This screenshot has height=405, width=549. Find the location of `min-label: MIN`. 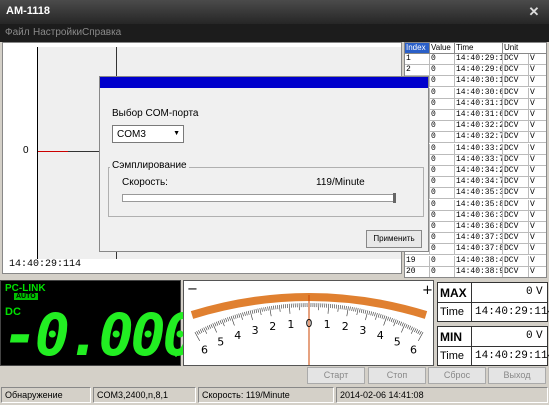

min-label: MIN is located at coordinates (455, 337).